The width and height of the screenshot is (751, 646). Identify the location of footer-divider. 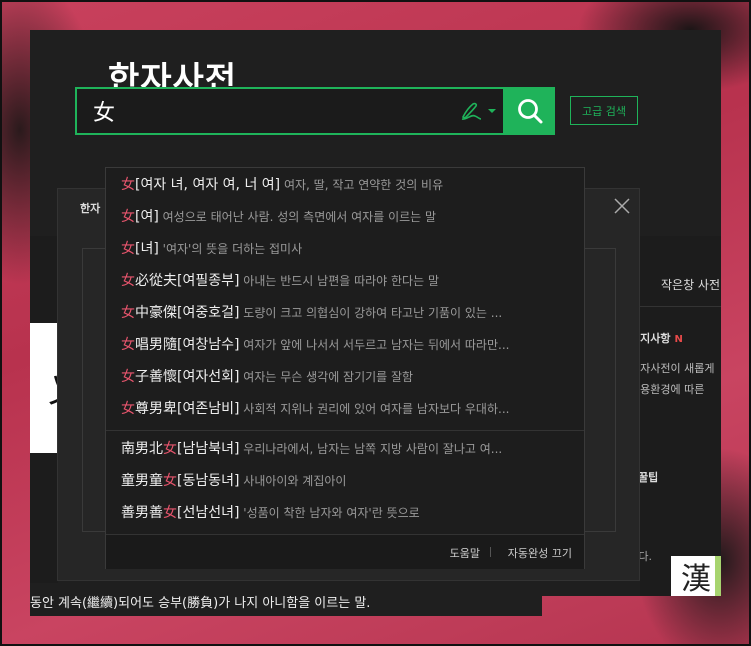
(490, 552).